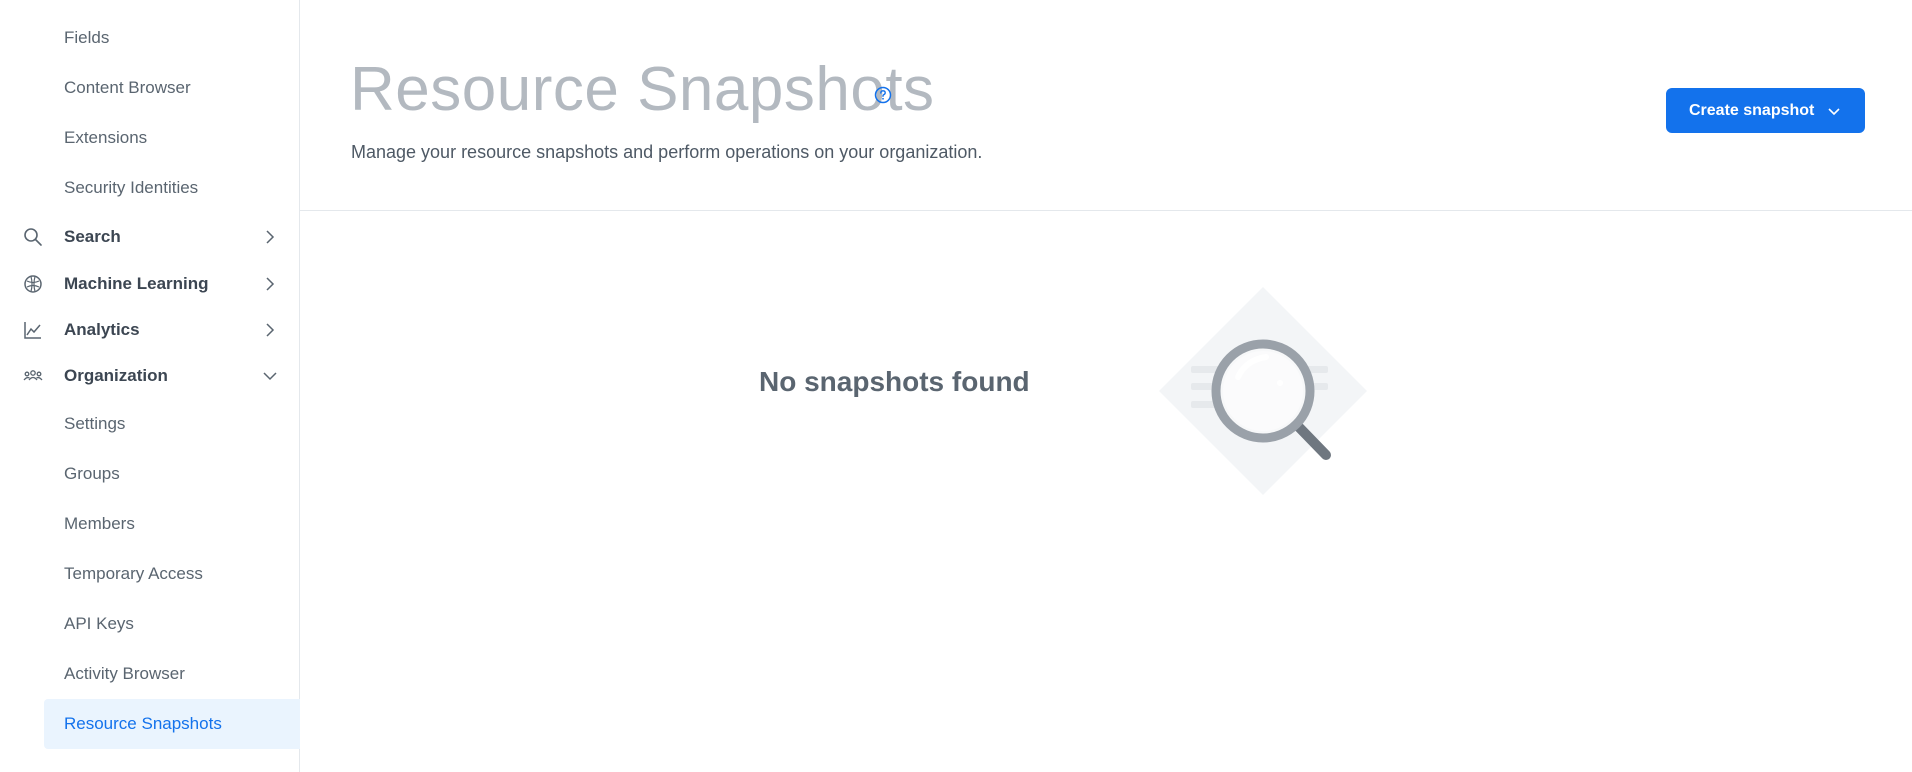  Describe the element at coordinates (894, 381) in the screenshot. I see `empty-state-message: No snapshots found` at that location.